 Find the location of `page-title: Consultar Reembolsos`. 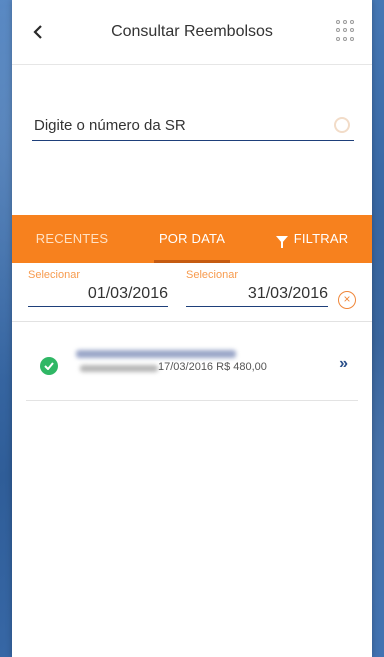

page-title: Consultar Reembolsos is located at coordinates (192, 31).